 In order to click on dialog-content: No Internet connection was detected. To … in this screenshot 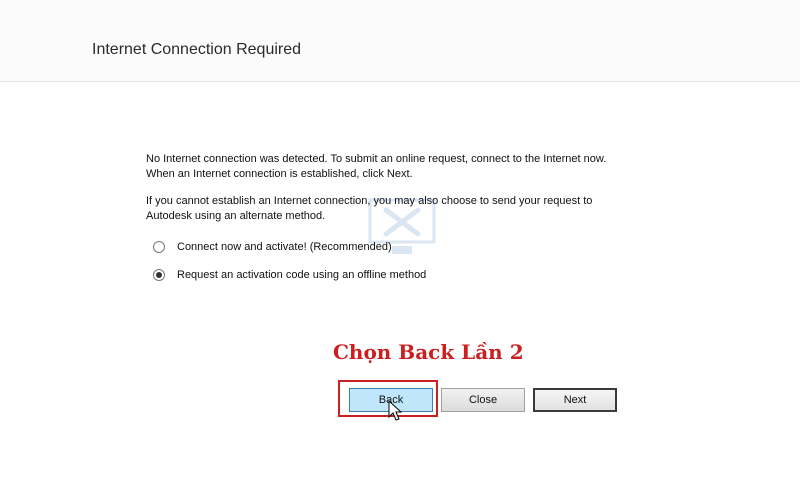, I will do `click(406, 187)`.